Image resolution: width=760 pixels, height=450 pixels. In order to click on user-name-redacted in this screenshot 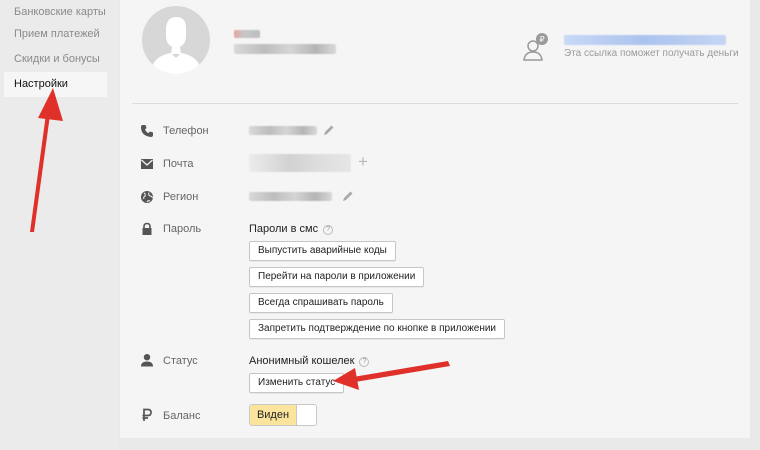, I will do `click(247, 34)`.